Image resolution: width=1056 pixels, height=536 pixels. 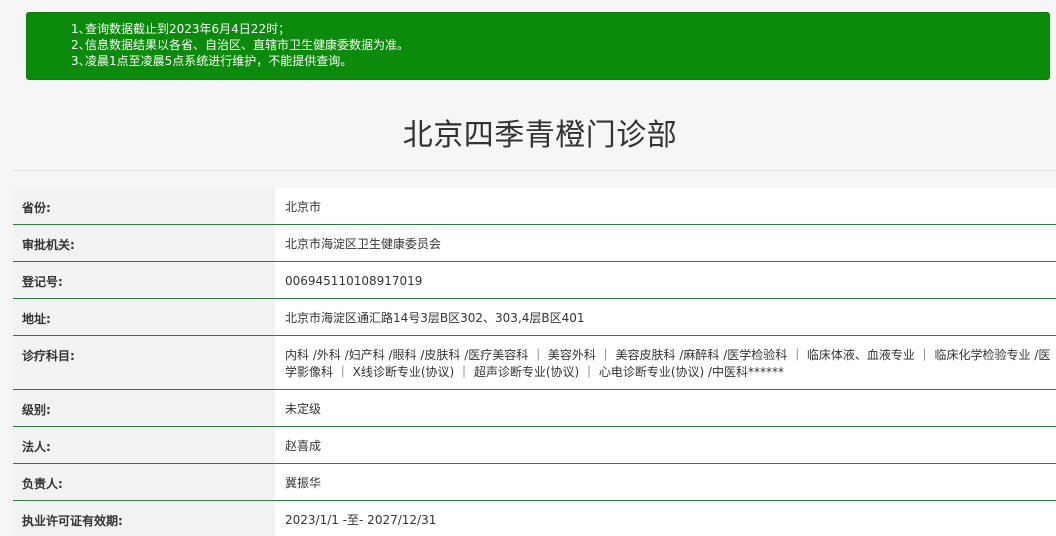 I want to click on info-row-approval-authority: 审批机关: 北京市海淀区卫生健康委员会, so click(x=534, y=243).